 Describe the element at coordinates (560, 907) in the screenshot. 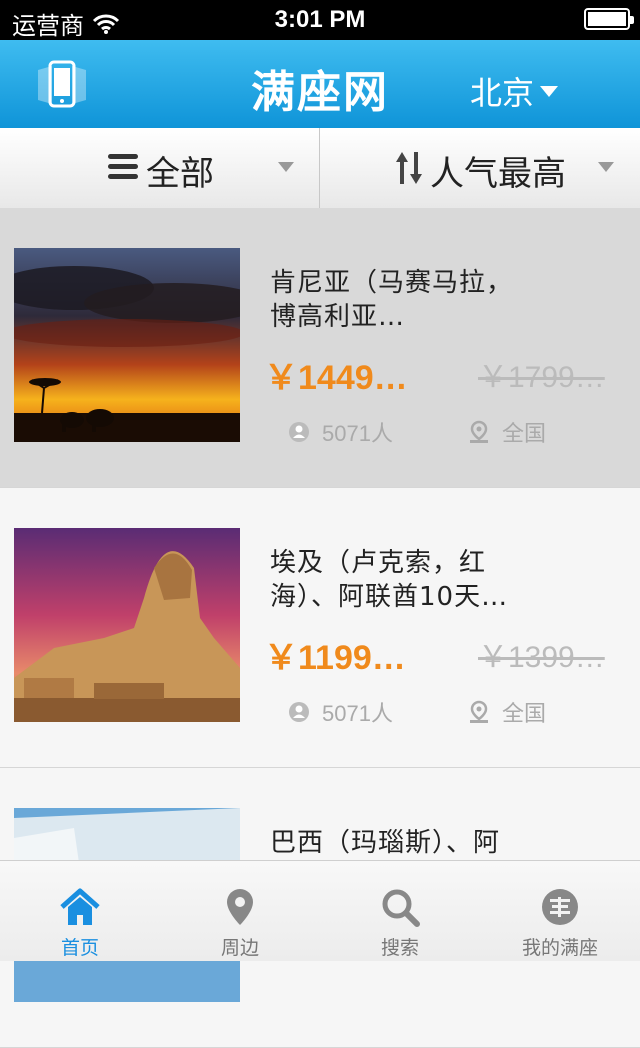

I see `profile-badge-icon` at that location.